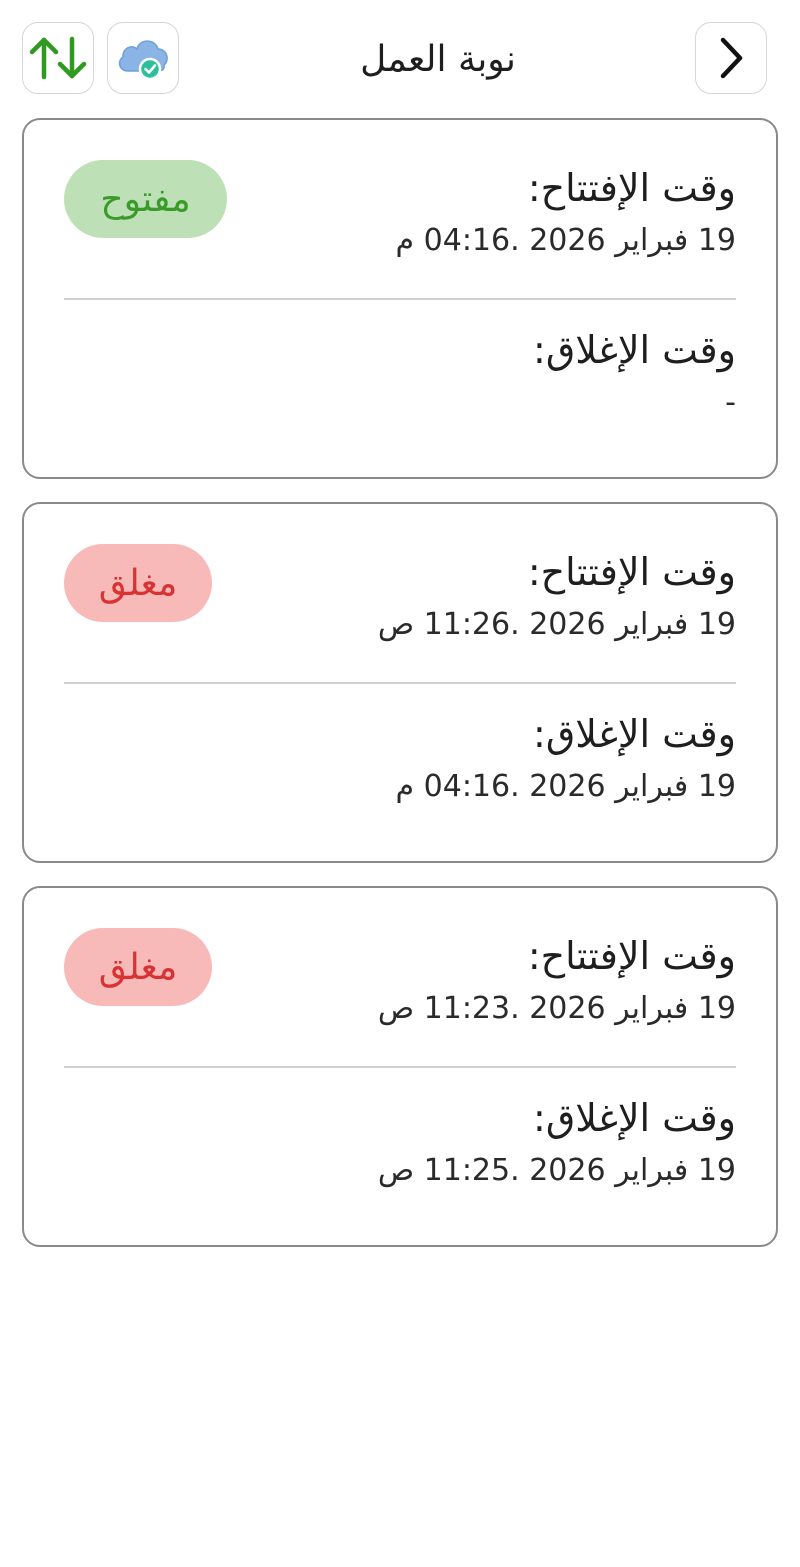 This screenshot has width=800, height=1567. Describe the element at coordinates (565, 786) in the screenshot. I see `closing-time-value: 19 فبراير 2026 .04:16 م` at that location.